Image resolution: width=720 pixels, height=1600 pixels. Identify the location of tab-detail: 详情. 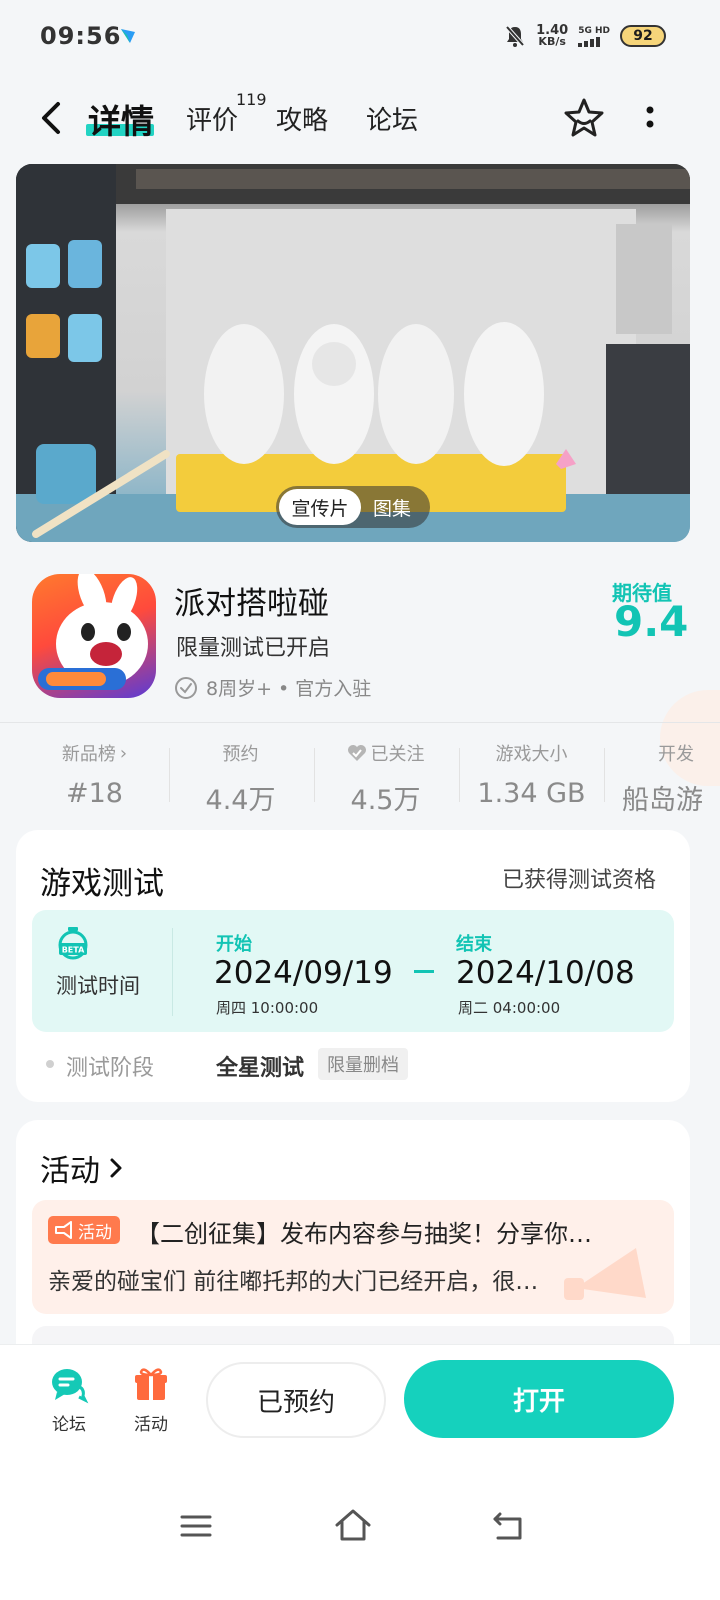
(121, 119).